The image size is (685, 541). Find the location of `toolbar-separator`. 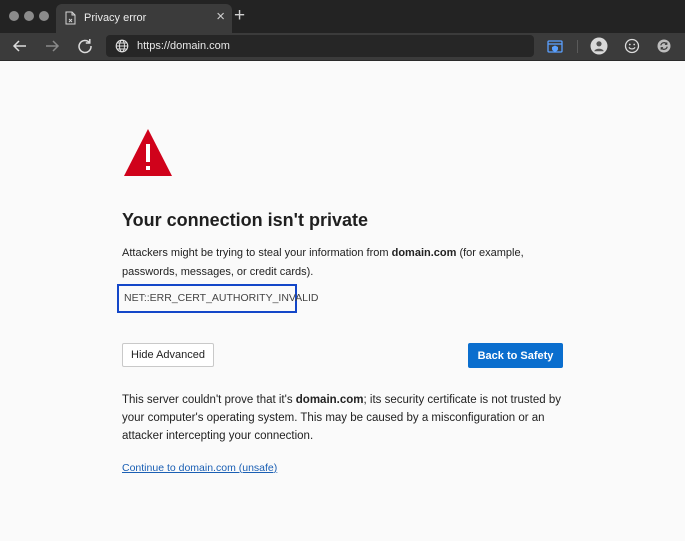

toolbar-separator is located at coordinates (577, 46).